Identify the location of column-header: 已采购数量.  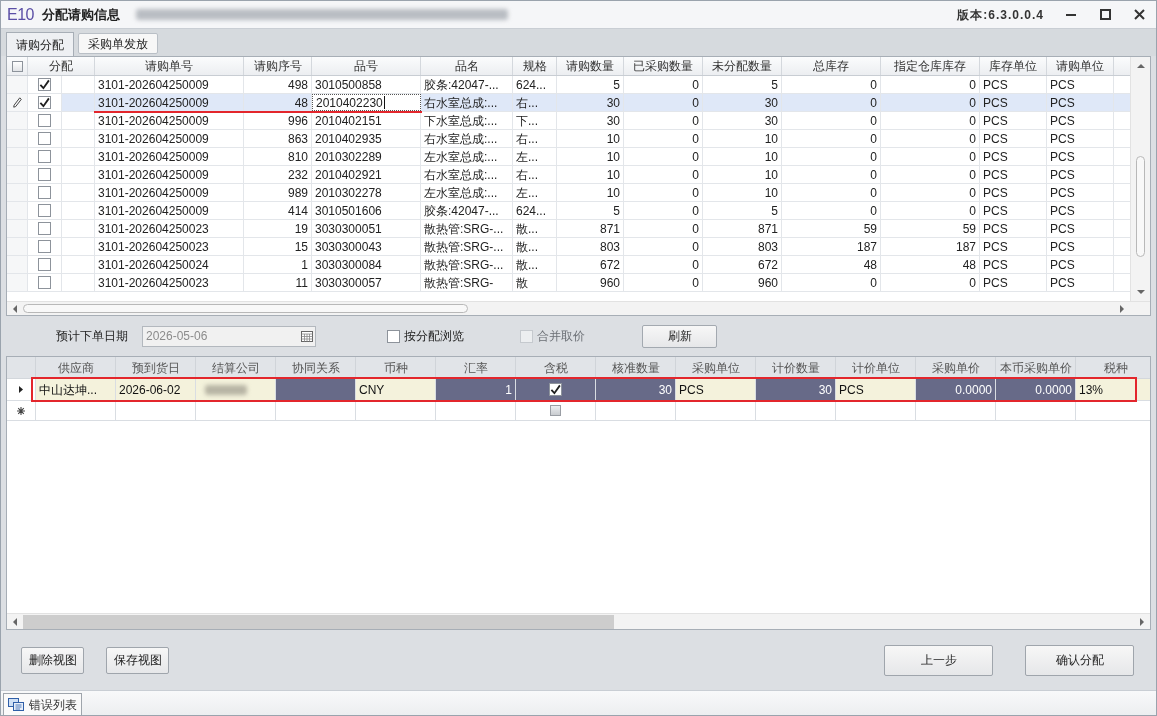
(663, 66).